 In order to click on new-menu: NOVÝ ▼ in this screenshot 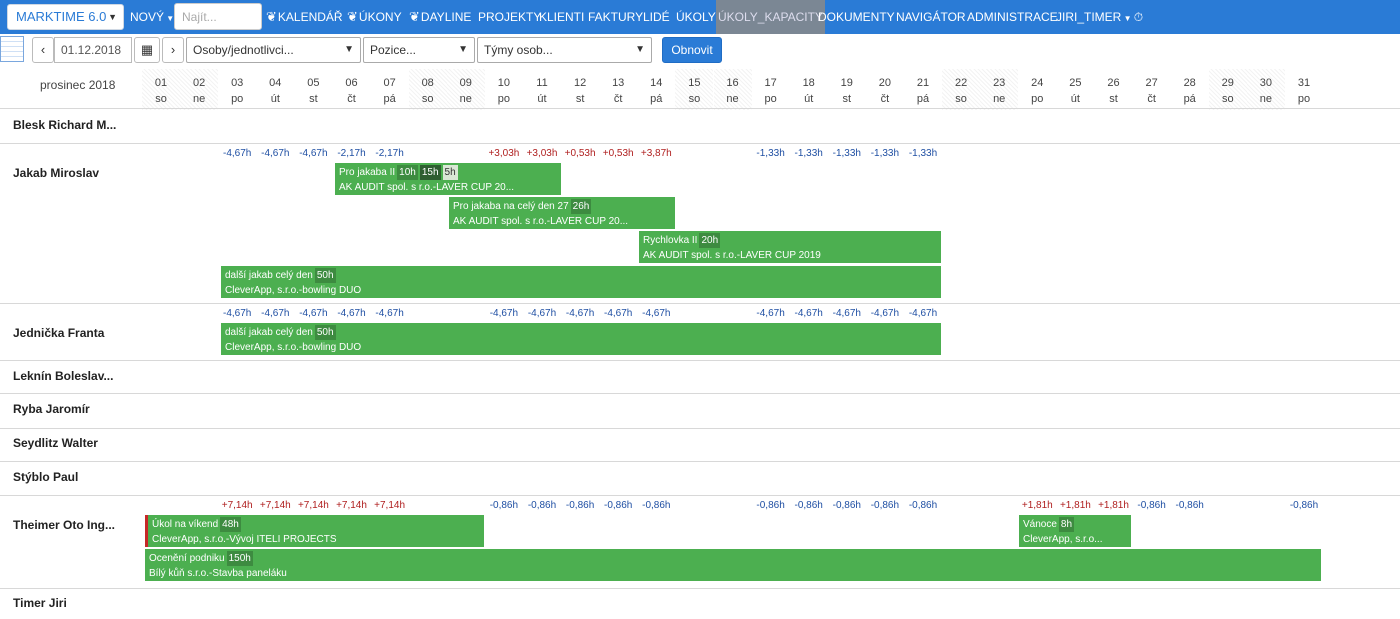, I will do `click(152, 17)`.